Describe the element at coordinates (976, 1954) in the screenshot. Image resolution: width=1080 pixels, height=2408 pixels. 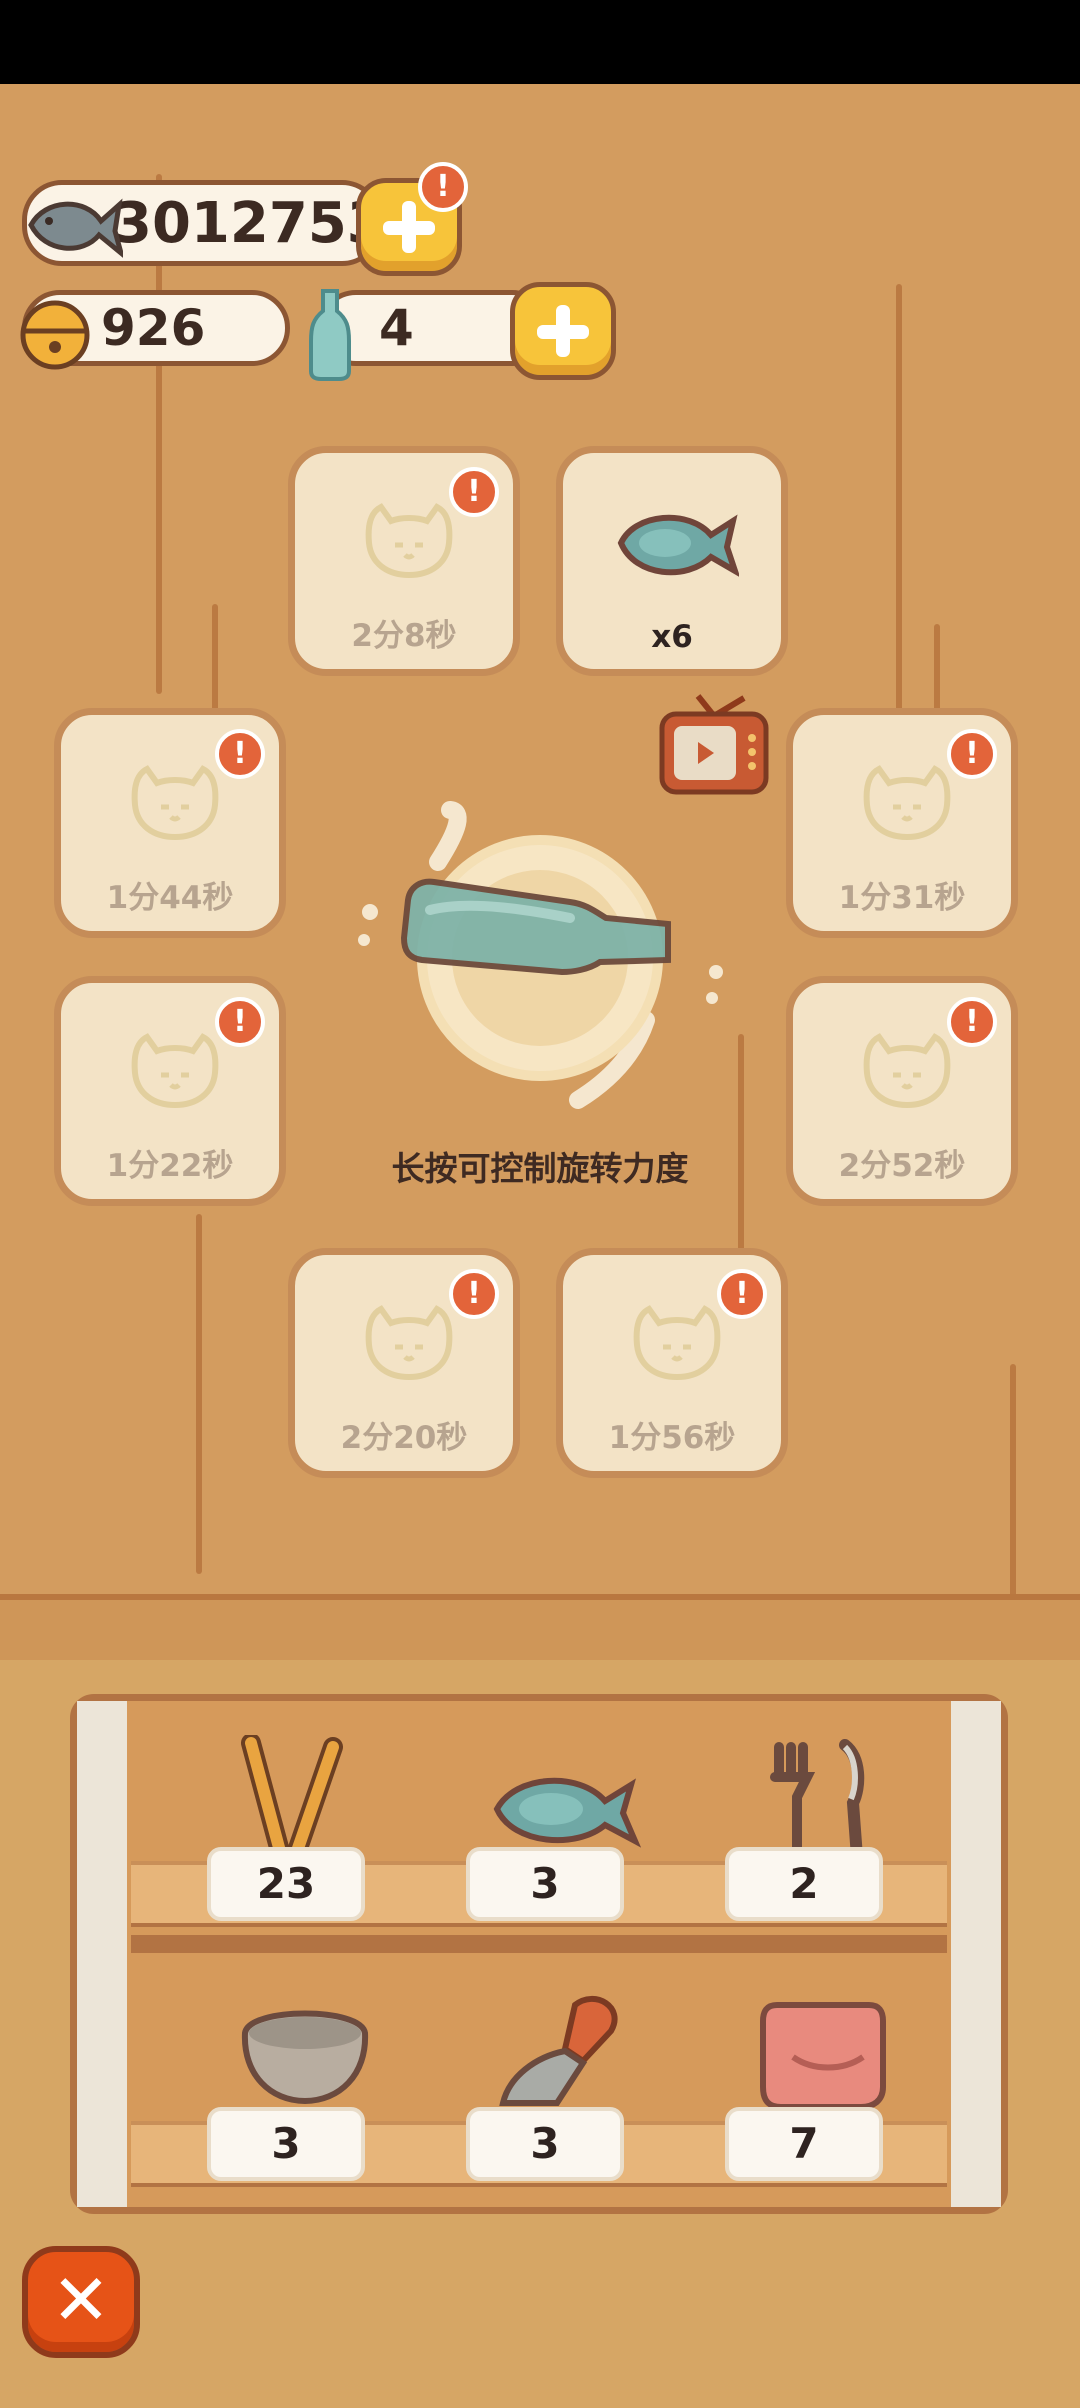
I see `shelf-glass-right` at that location.